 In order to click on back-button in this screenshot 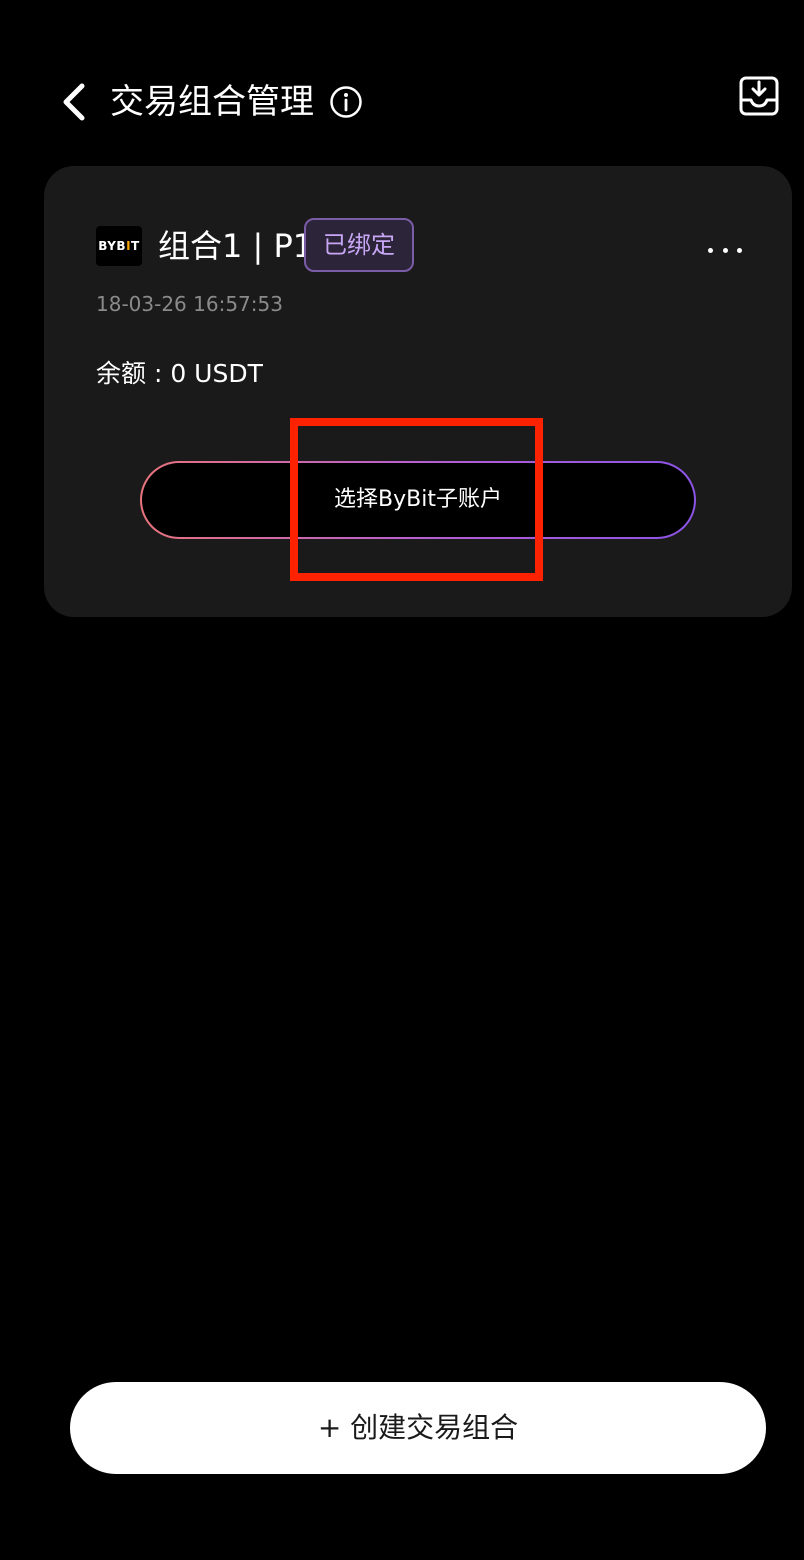, I will do `click(74, 102)`.